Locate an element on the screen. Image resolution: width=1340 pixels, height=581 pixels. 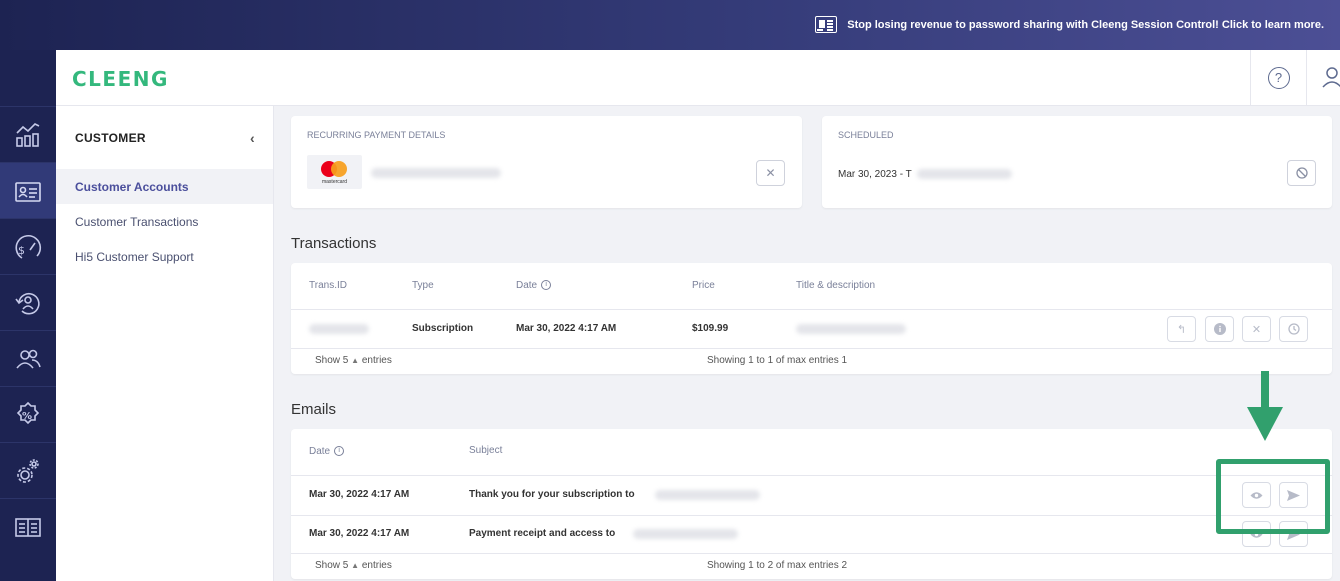
discount-badge-icon: % is located at coordinates (28, 412).